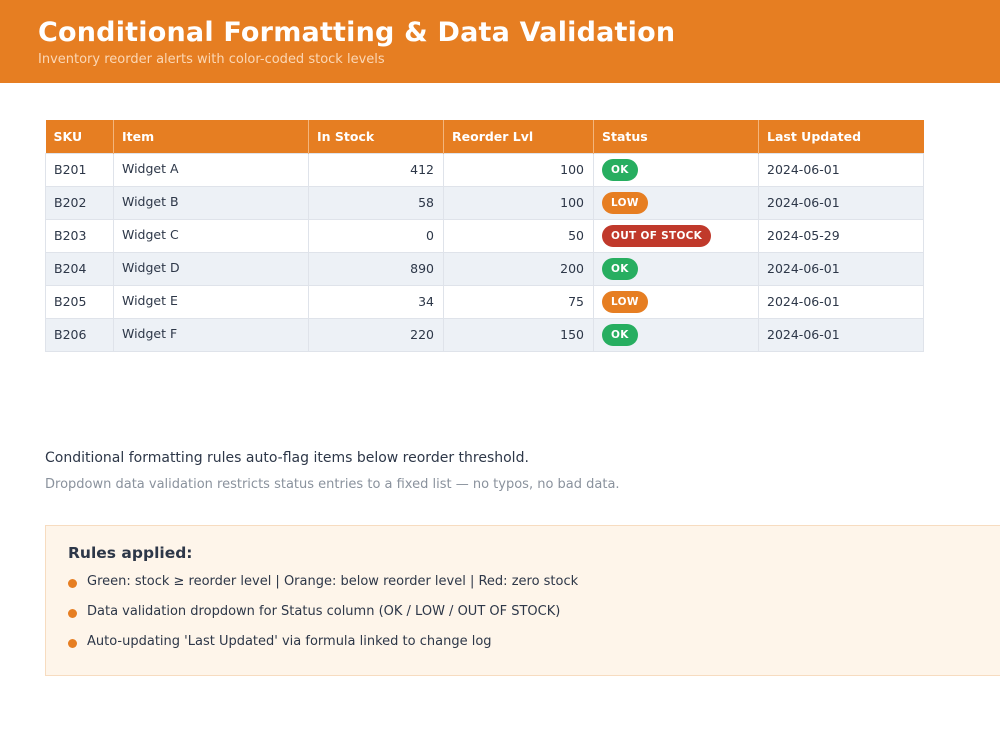 The width and height of the screenshot is (1000, 750). I want to click on in-stock-cell: 0, so click(376, 235).